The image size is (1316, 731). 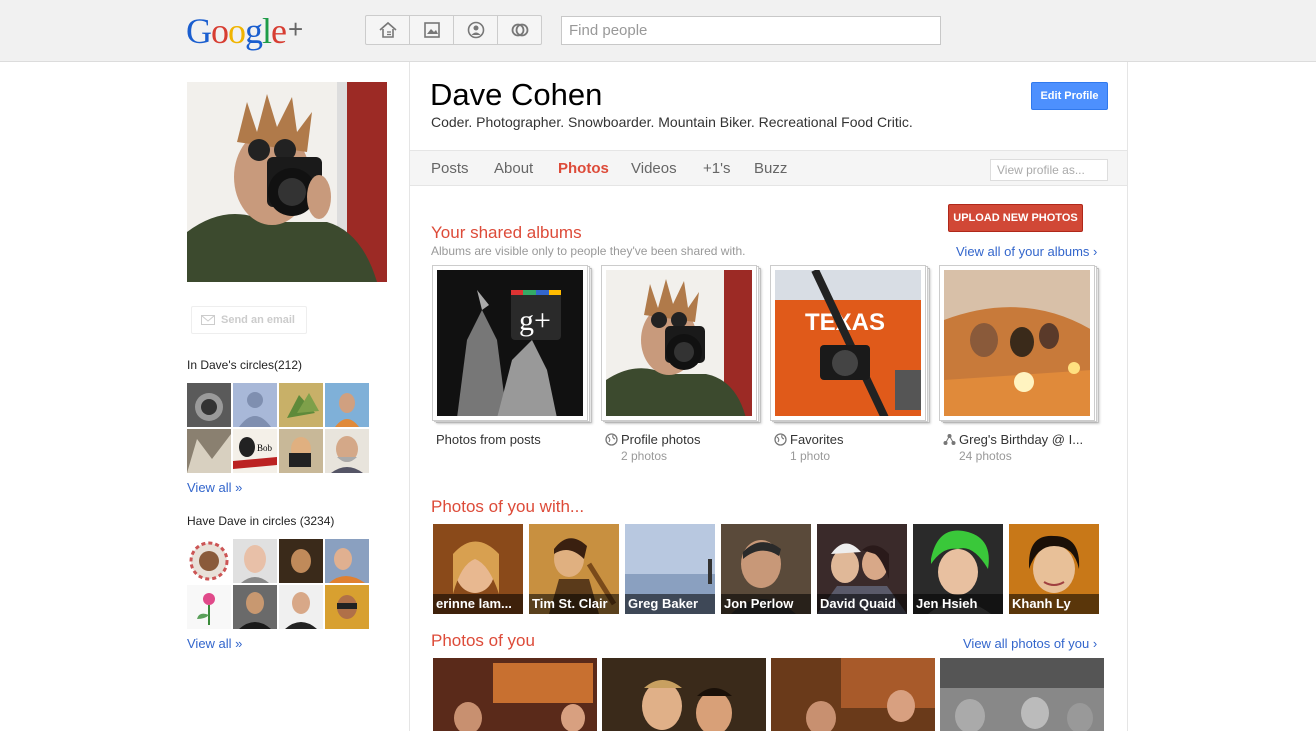 What do you see at coordinates (1030, 643) in the screenshot?
I see `view-all-photos-of-you-link: View all photos of you ›` at bounding box center [1030, 643].